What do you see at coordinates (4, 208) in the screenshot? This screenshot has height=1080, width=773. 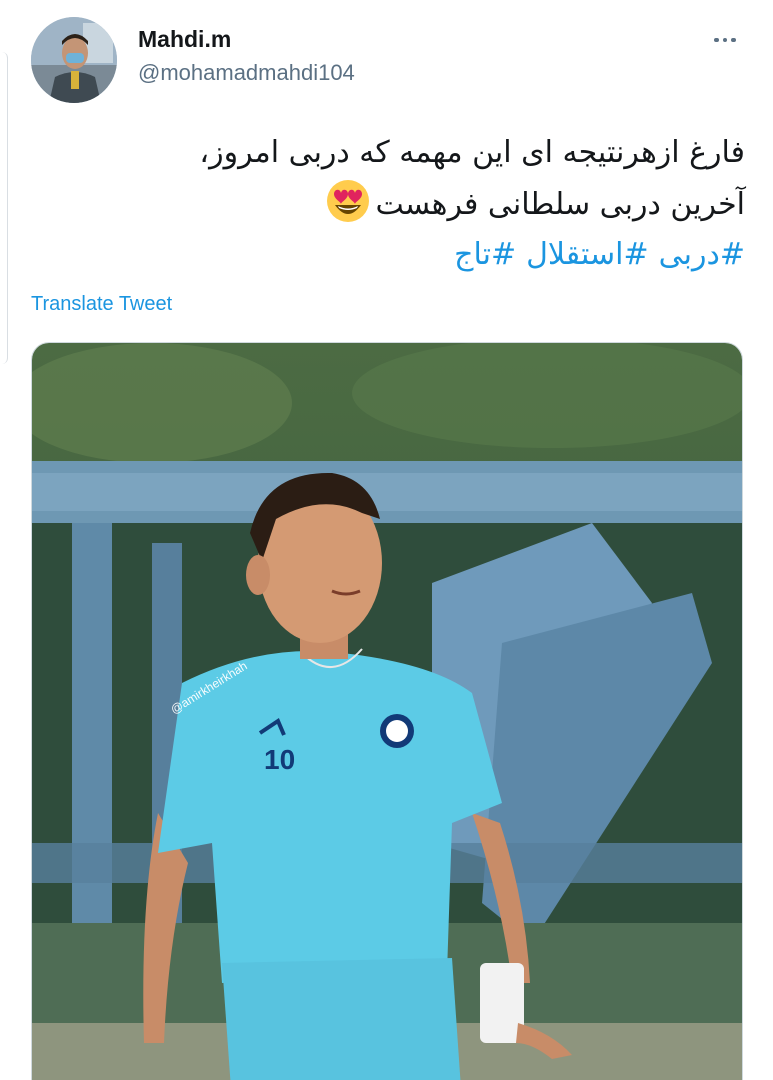 I see `side-edge-tab` at bounding box center [4, 208].